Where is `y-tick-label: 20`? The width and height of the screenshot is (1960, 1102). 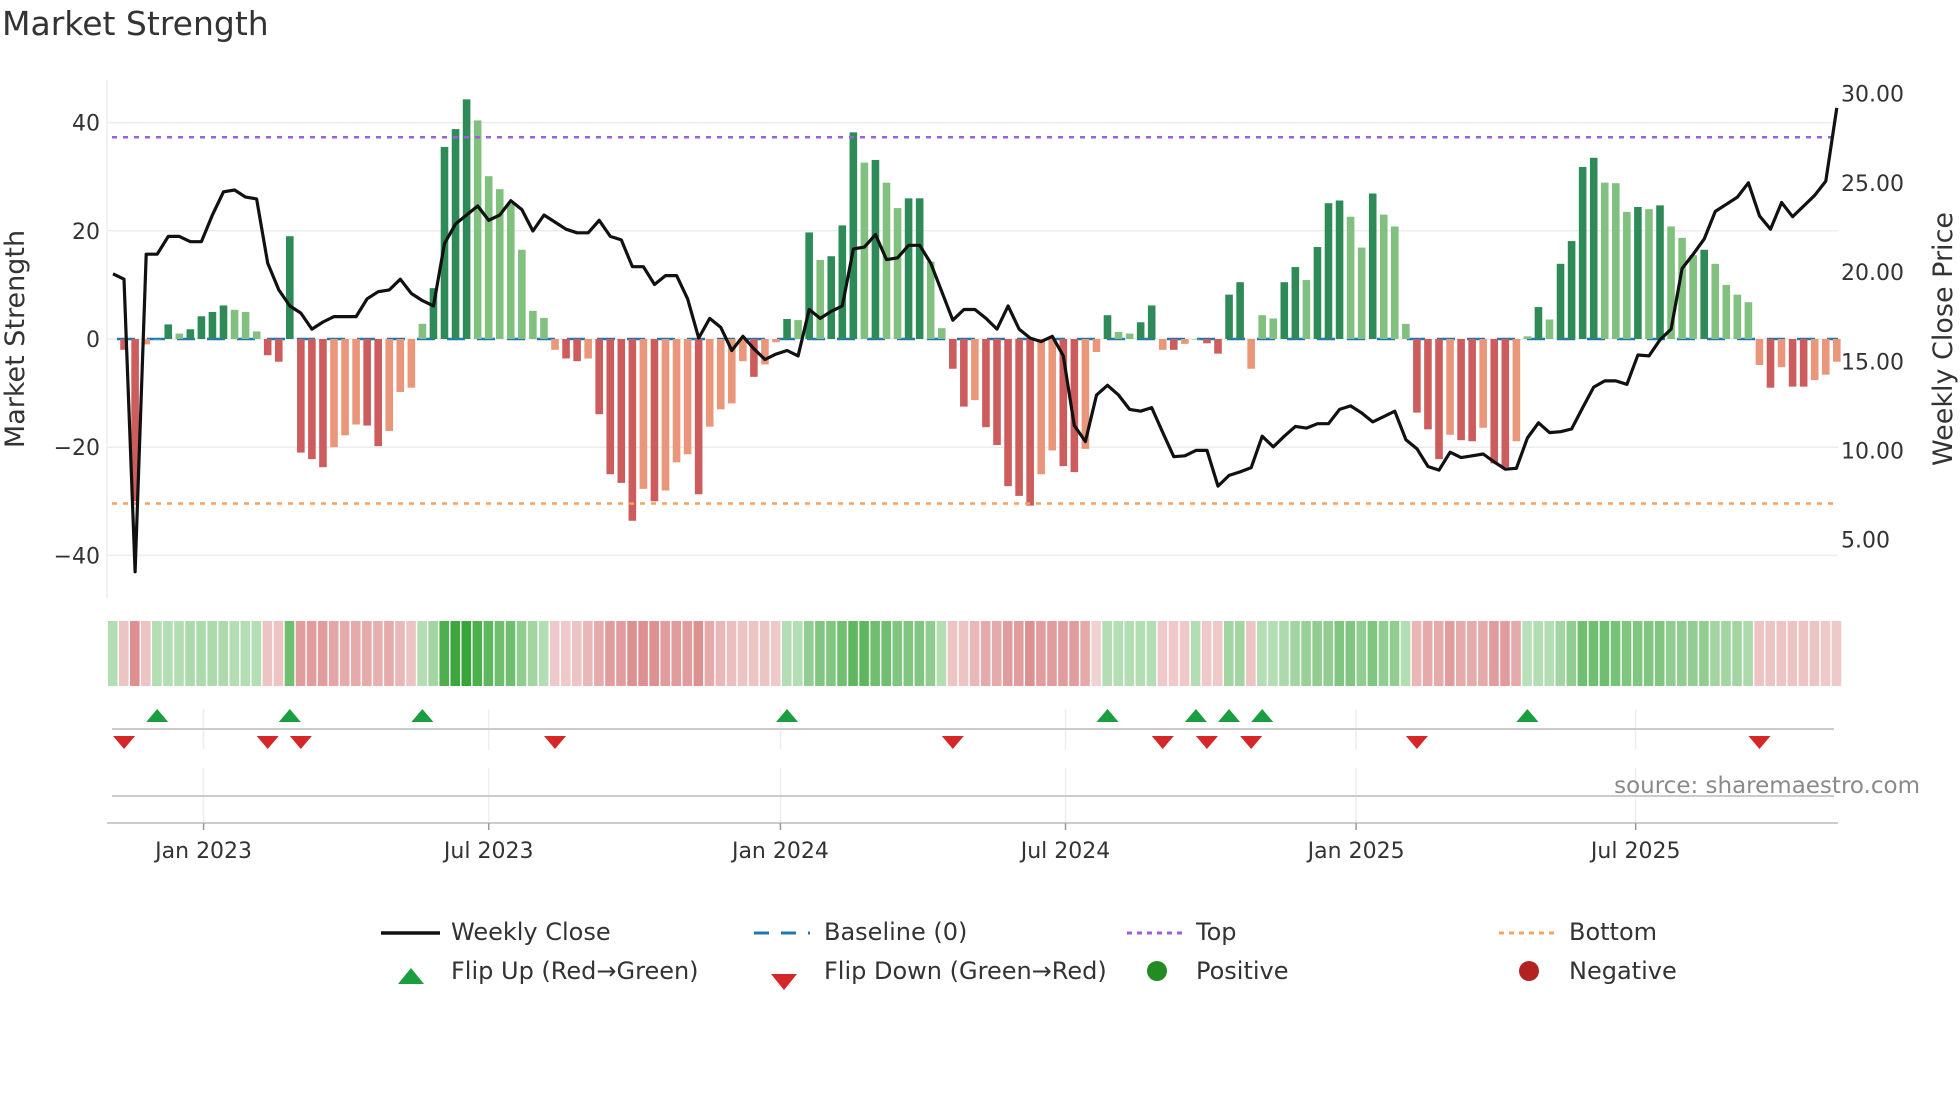
y-tick-label: 20 is located at coordinates (86, 232).